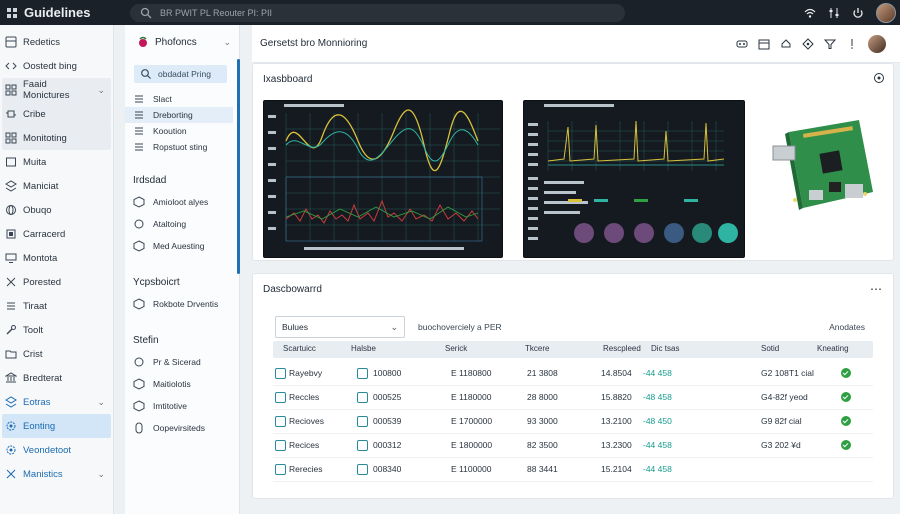 The image size is (900, 514). I want to click on rail-item-18: Manistics ⌄, so click(56, 474).